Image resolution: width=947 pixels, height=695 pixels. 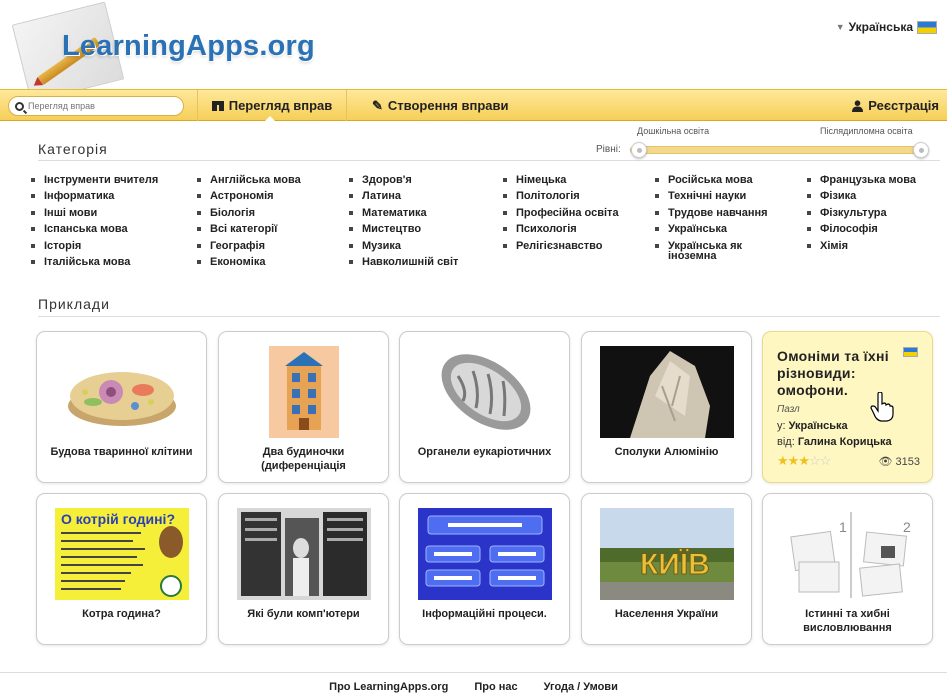 I want to click on old-computer-image, so click(x=304, y=554).